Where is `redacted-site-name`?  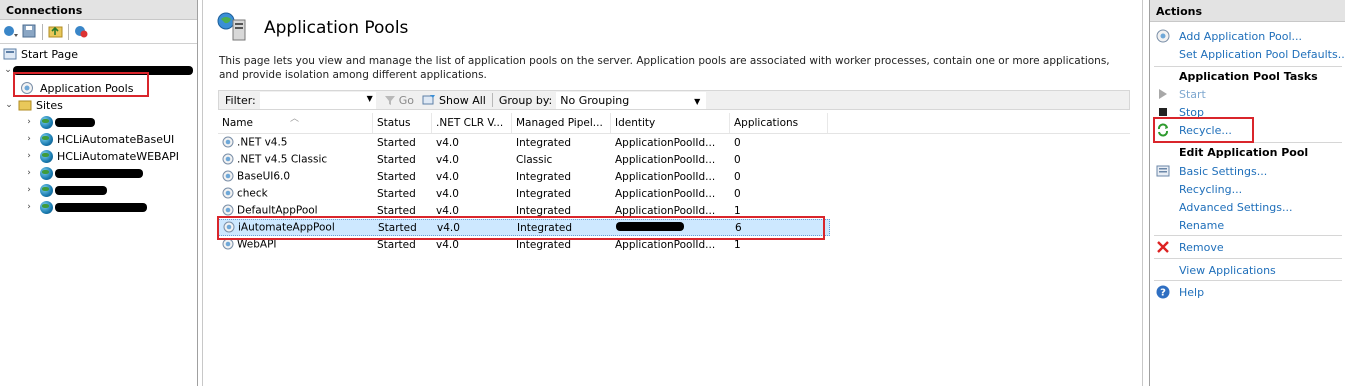
redacted-site-name is located at coordinates (99, 173).